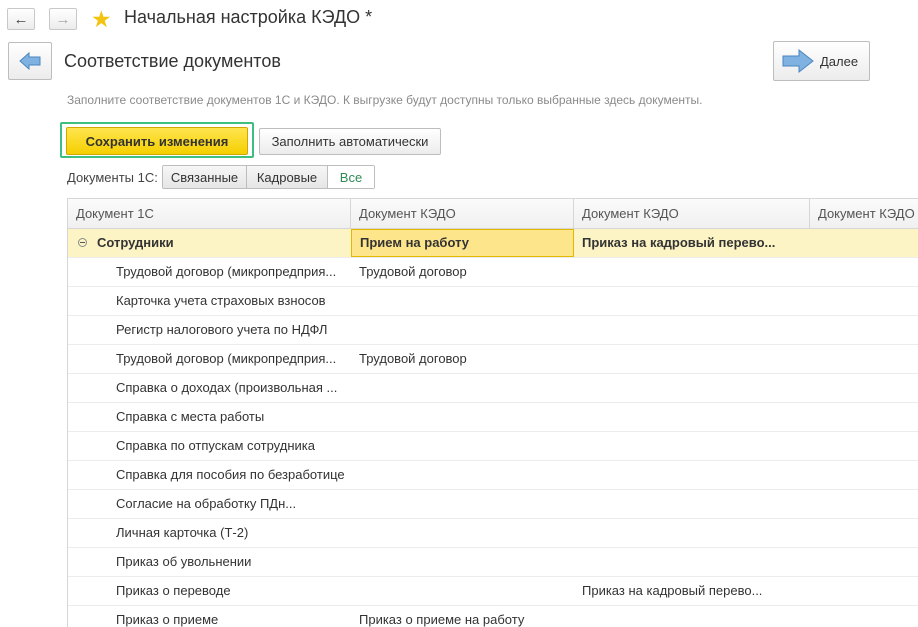  I want to click on favorite-star-icon: ★, so click(101, 19).